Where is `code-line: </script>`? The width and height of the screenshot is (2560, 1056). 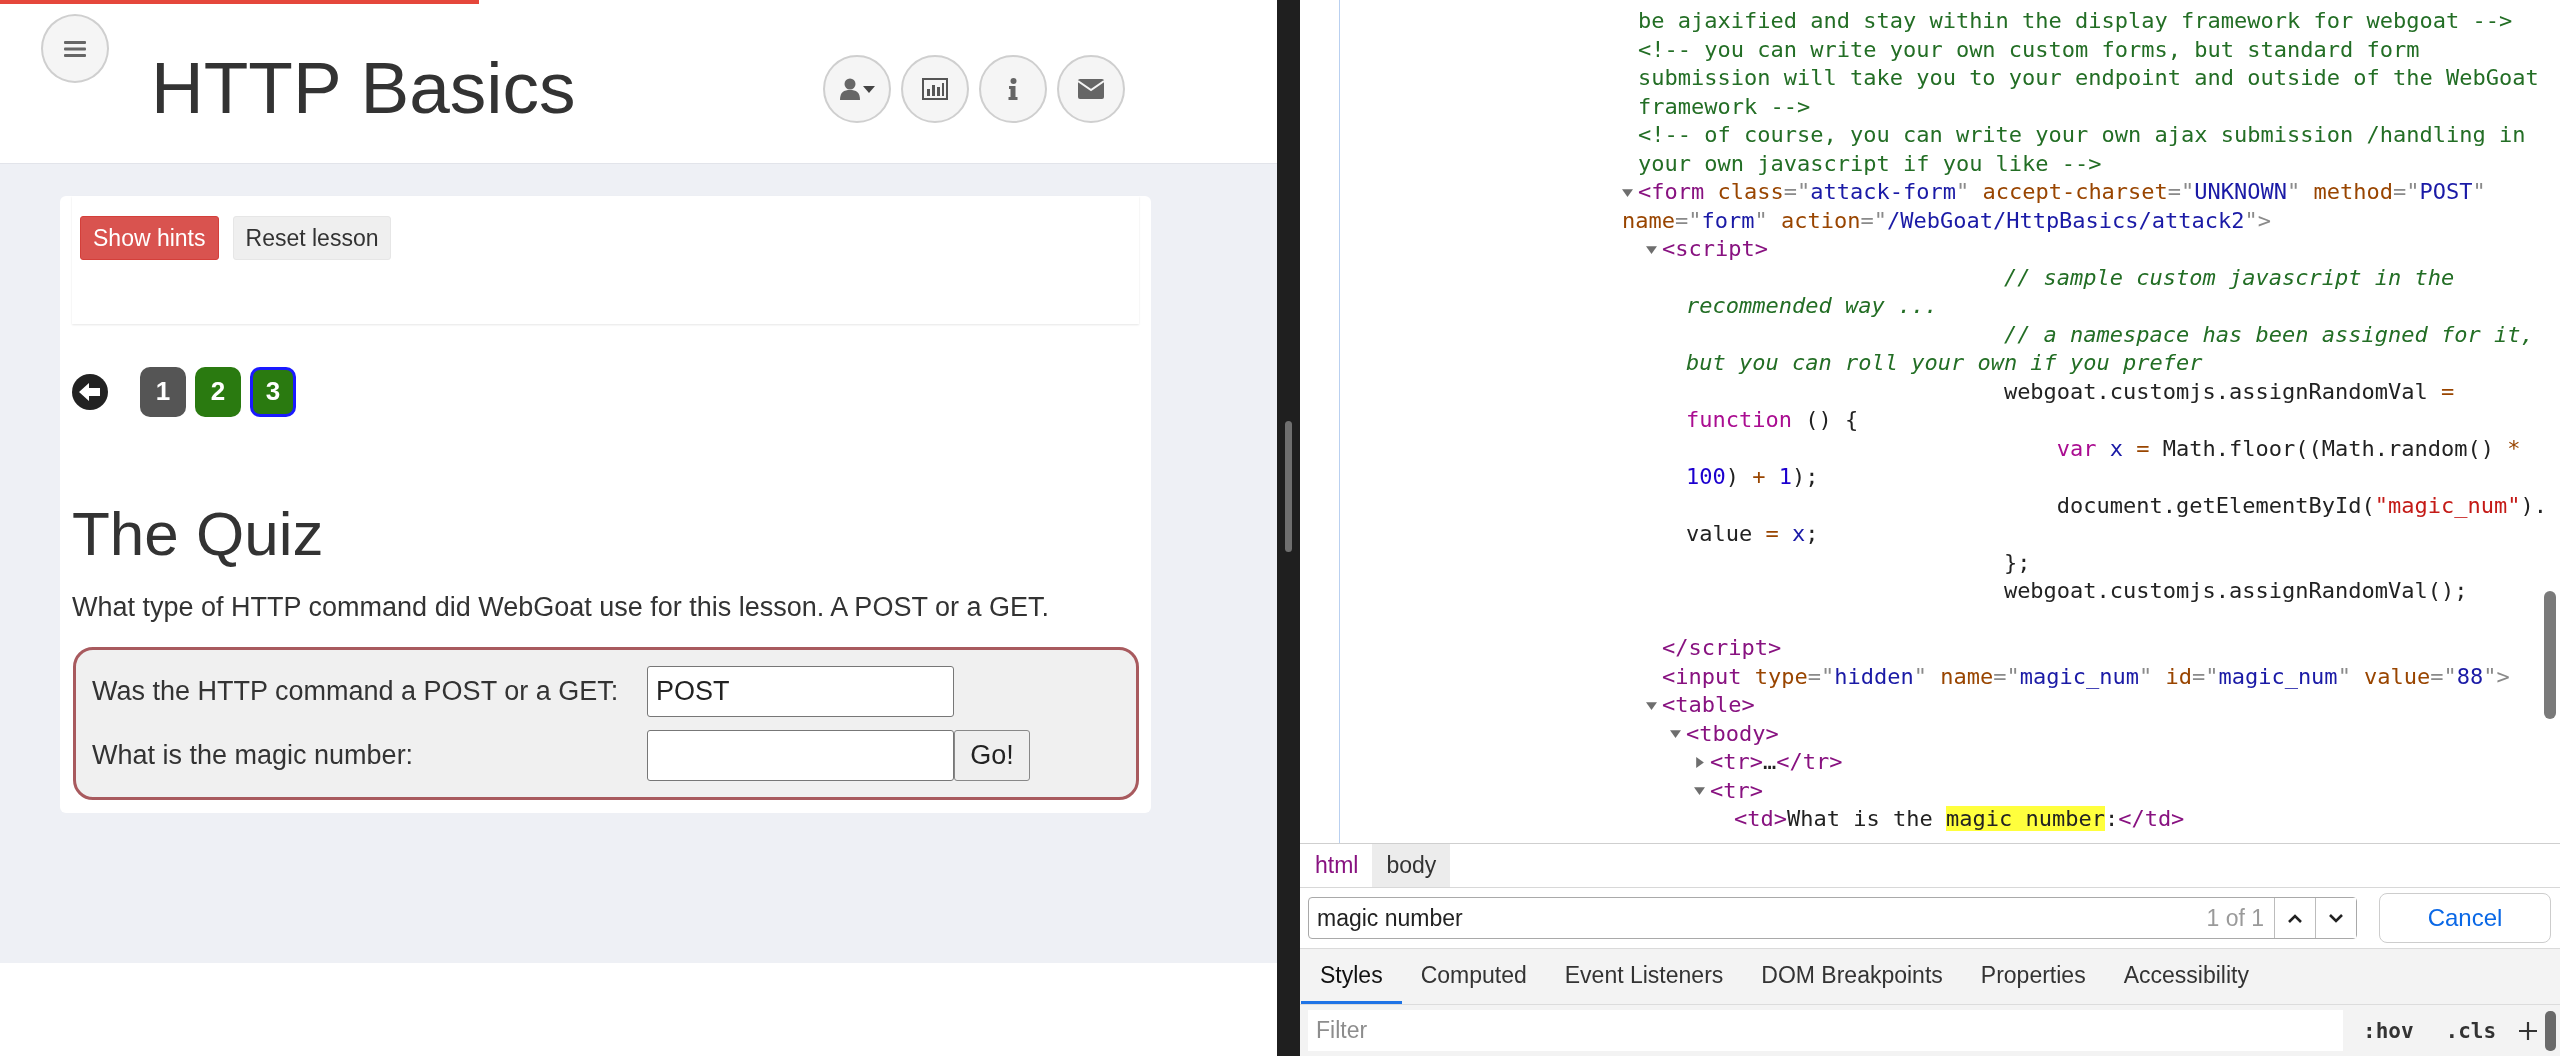 code-line: </script> is located at coordinates (1722, 648).